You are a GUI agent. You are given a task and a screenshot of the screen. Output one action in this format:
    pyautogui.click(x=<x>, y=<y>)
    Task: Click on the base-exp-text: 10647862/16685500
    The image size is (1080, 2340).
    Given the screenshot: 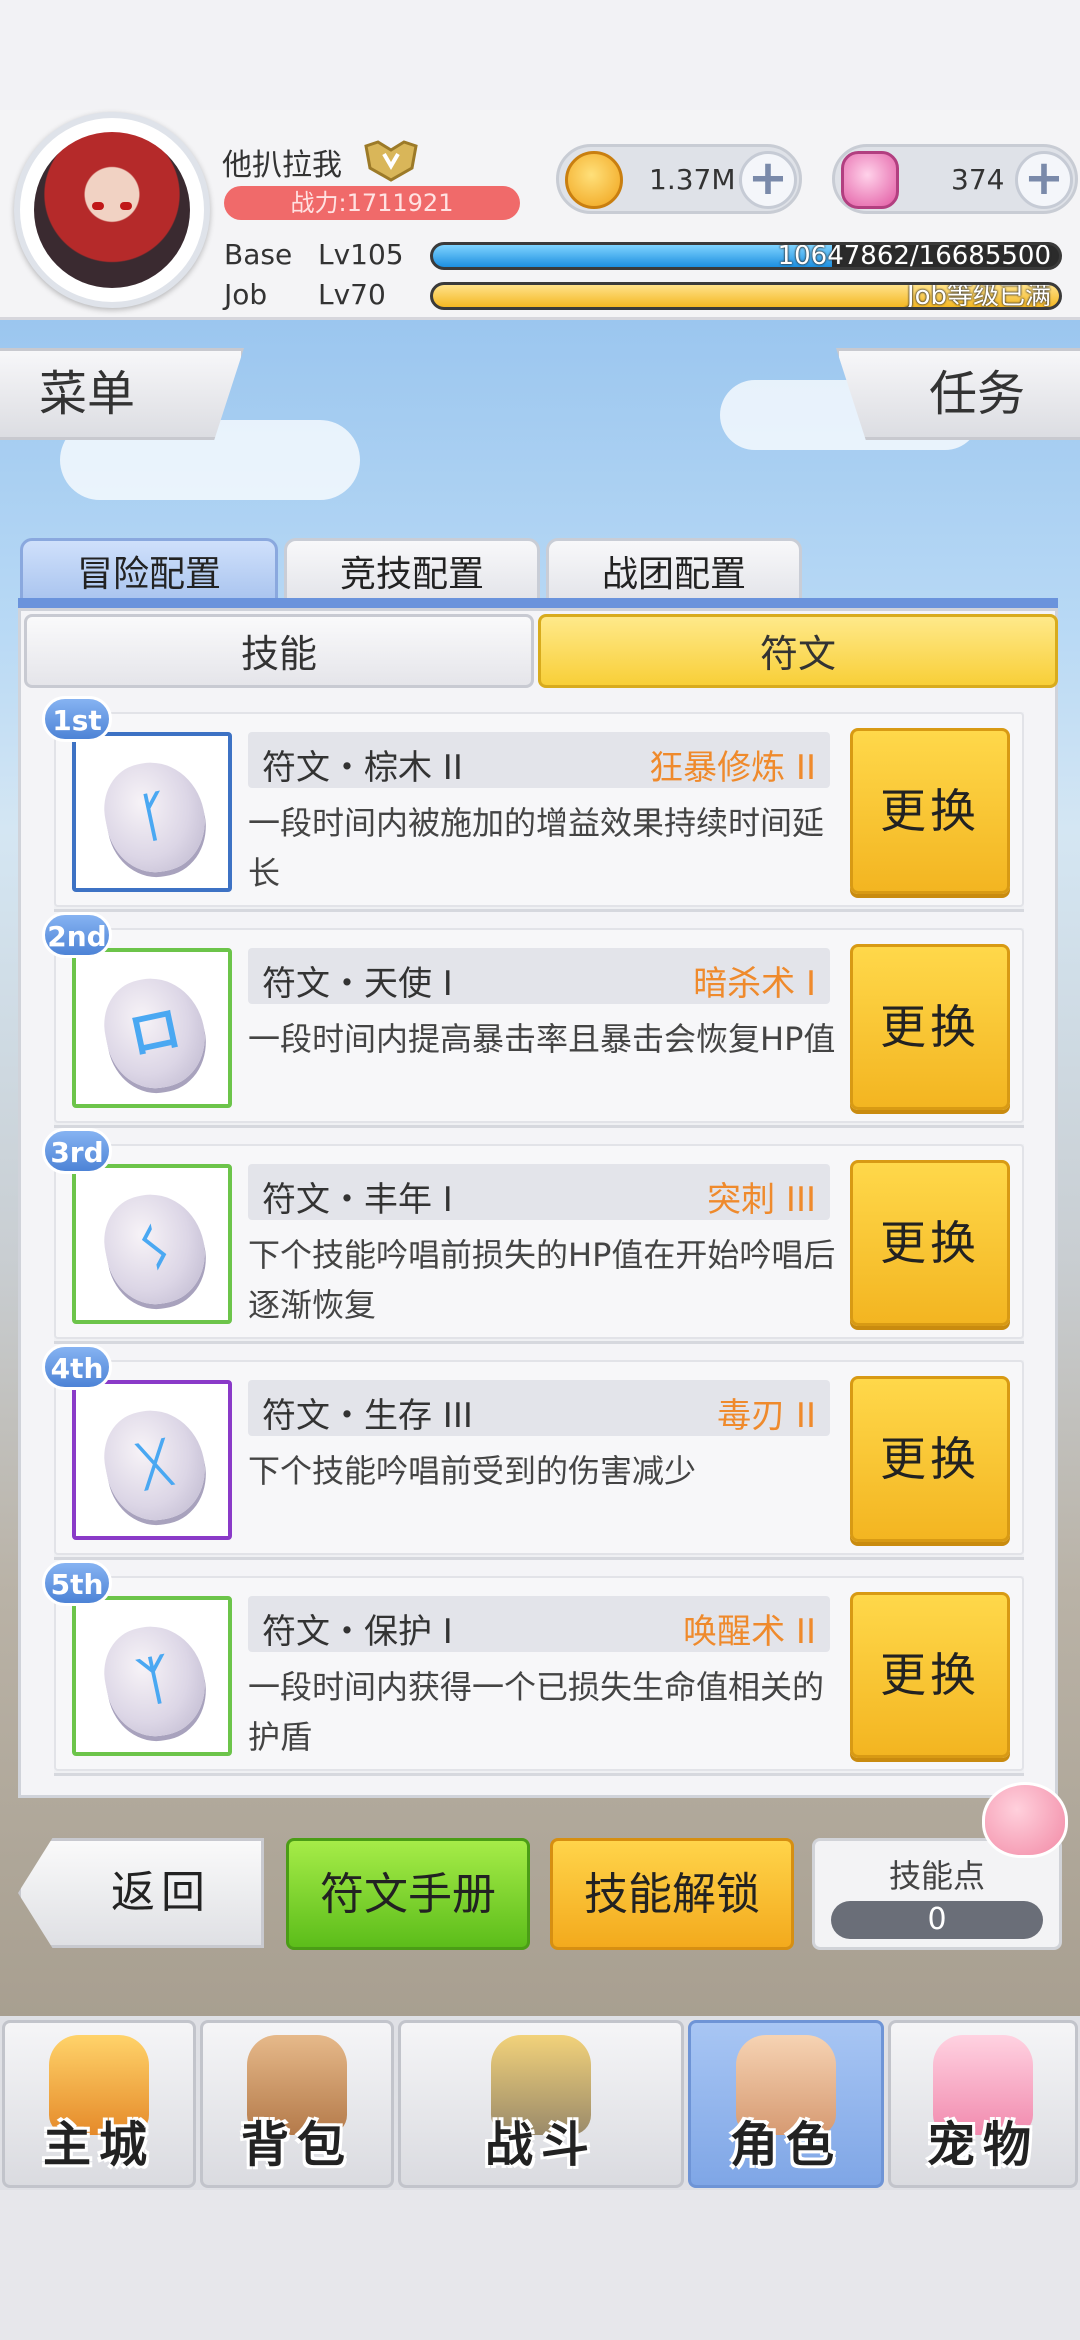 What is the action you would take?
    pyautogui.click(x=914, y=256)
    